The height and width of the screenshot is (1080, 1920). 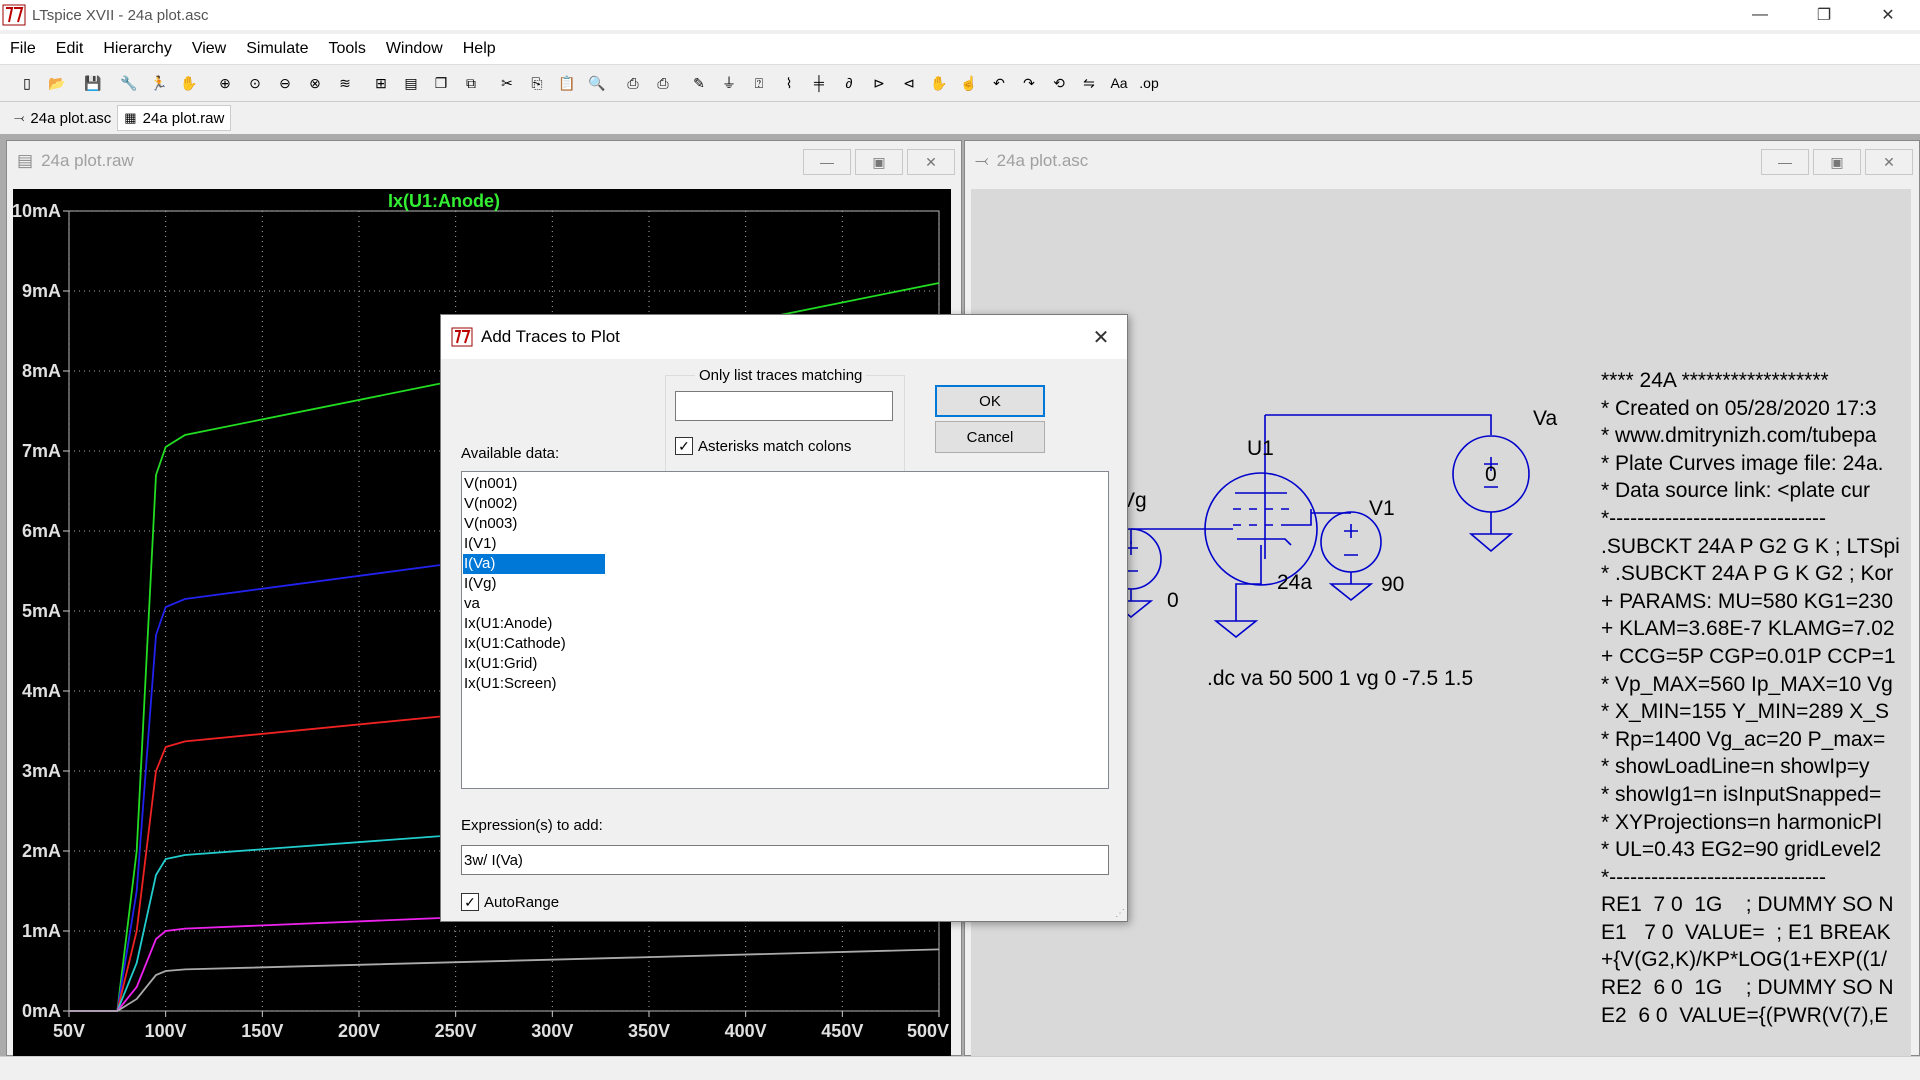 What do you see at coordinates (849, 83) in the screenshot?
I see `inductor-icon: ∂` at bounding box center [849, 83].